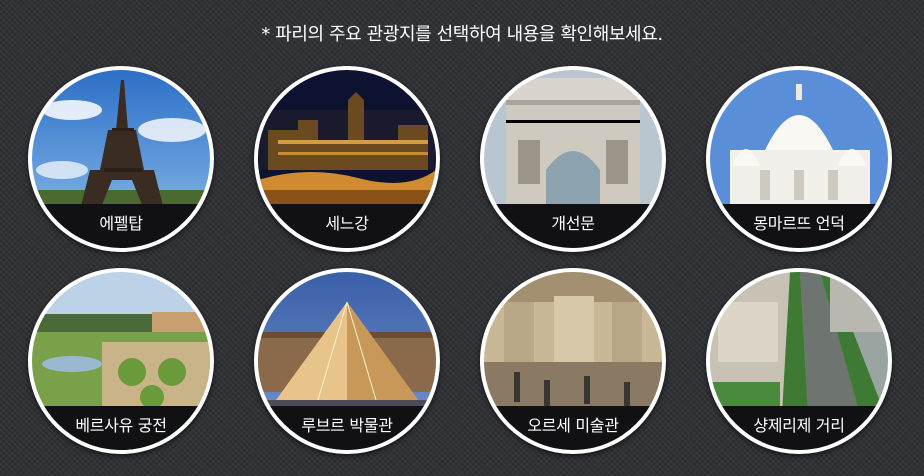 The image size is (924, 476). Describe the element at coordinates (573, 226) in the screenshot. I see `spot-label: 개선문` at that location.